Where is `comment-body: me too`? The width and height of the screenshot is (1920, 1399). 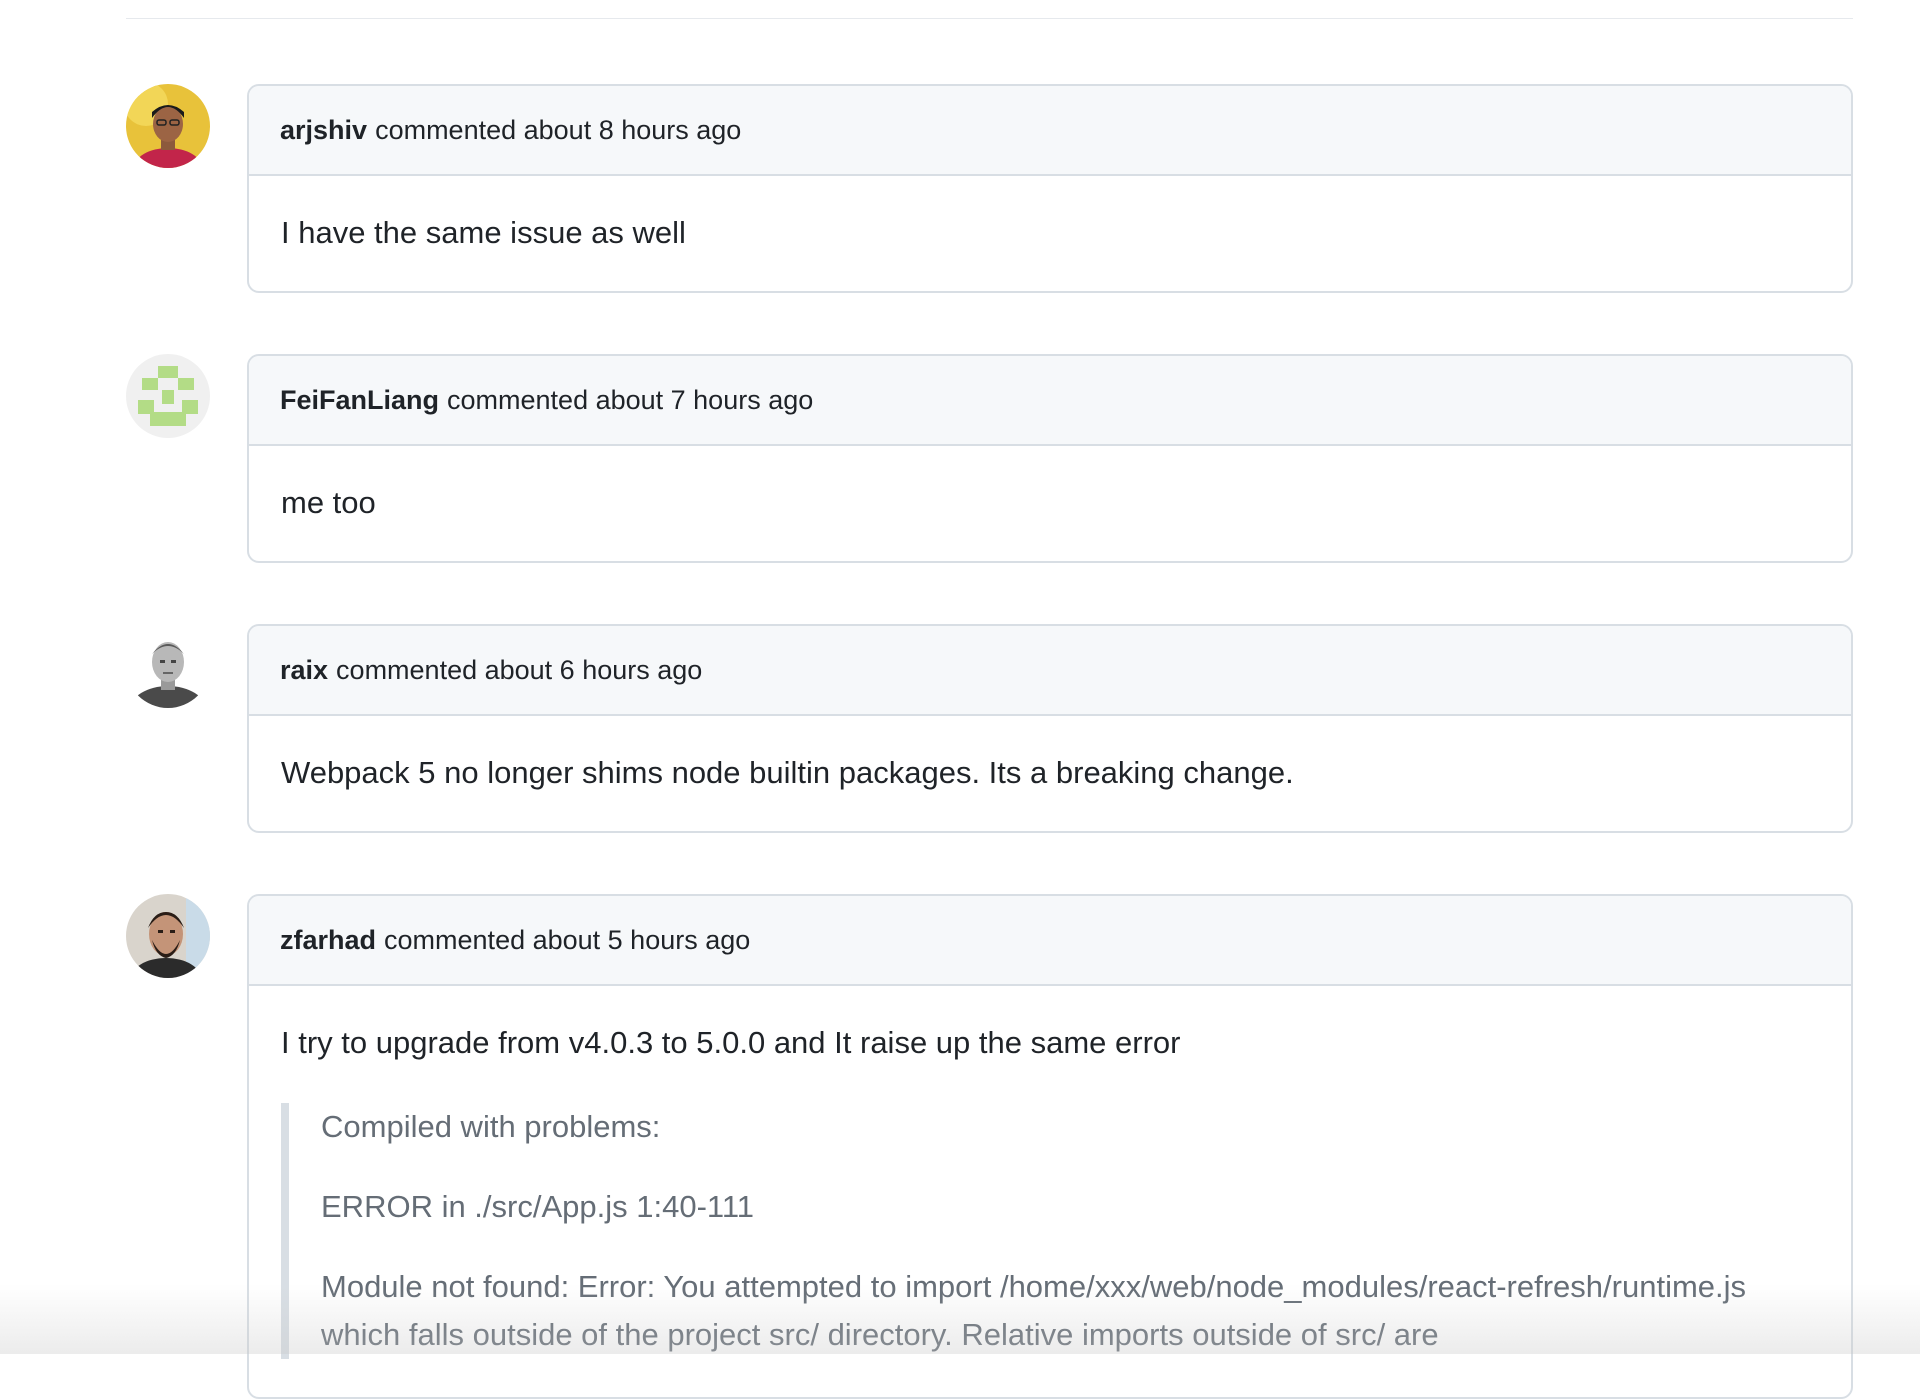
comment-body: me too is located at coordinates (1050, 503).